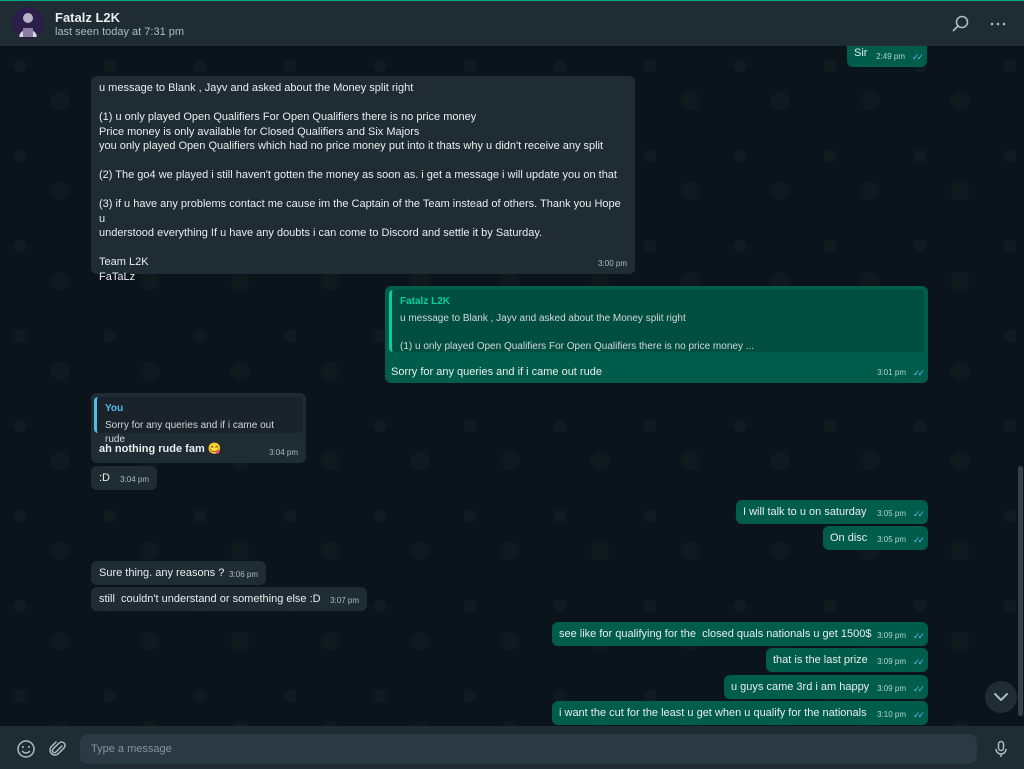  I want to click on last-seen-status: last seen today at 7:31 pm, so click(120, 32).